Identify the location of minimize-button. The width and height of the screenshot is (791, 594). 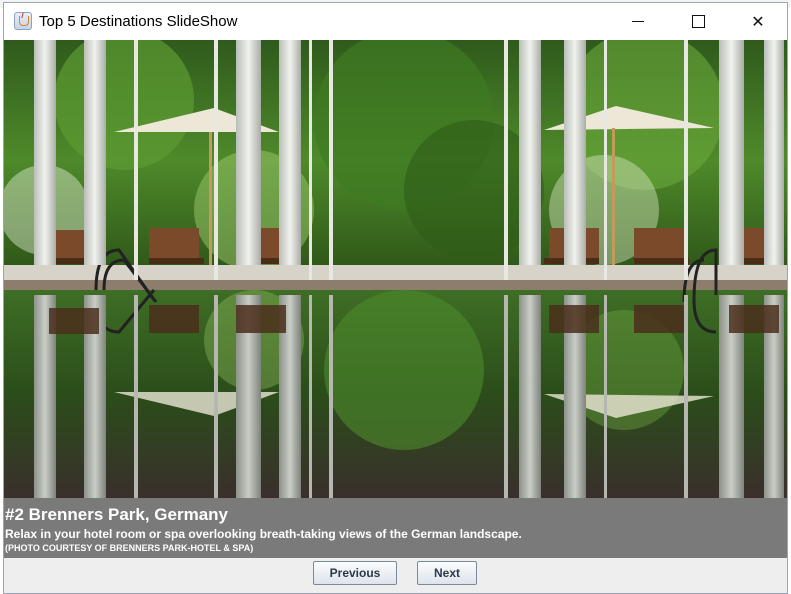
(638, 21).